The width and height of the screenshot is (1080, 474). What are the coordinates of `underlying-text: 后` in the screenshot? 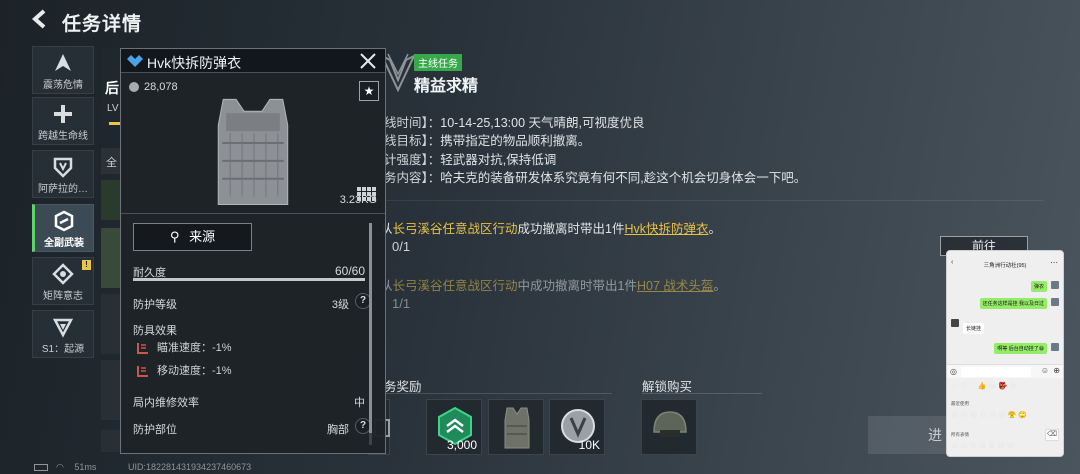 It's located at (112, 88).